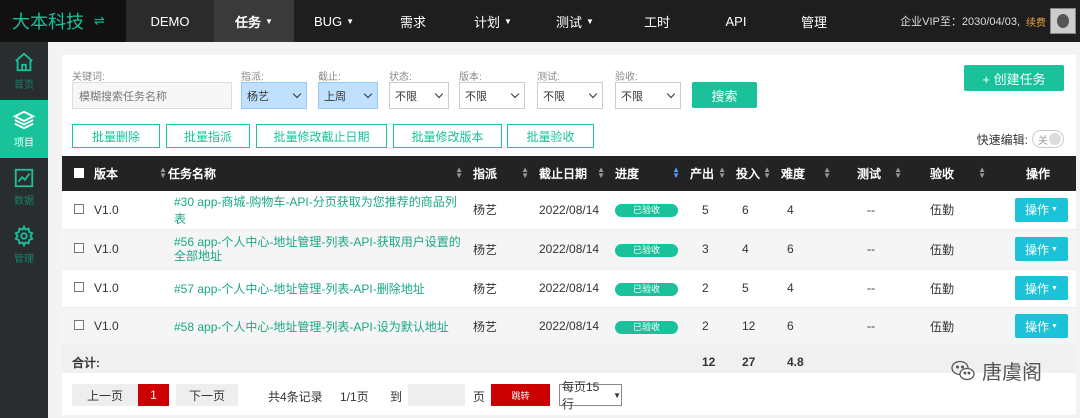 The height and width of the screenshot is (418, 1080). I want to click on status-badge: 已验收, so click(646, 211).